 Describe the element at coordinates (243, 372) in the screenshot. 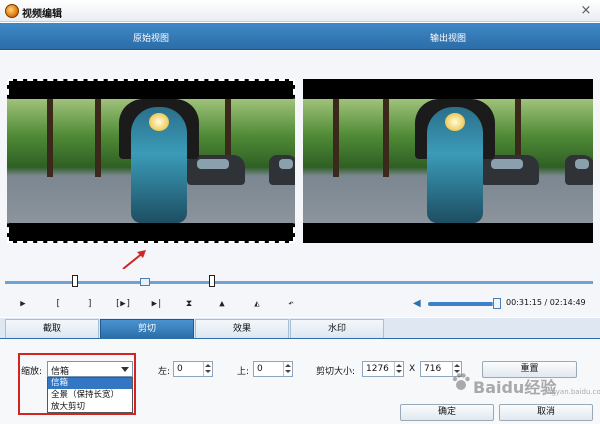

I see `top-label: 上:` at that location.